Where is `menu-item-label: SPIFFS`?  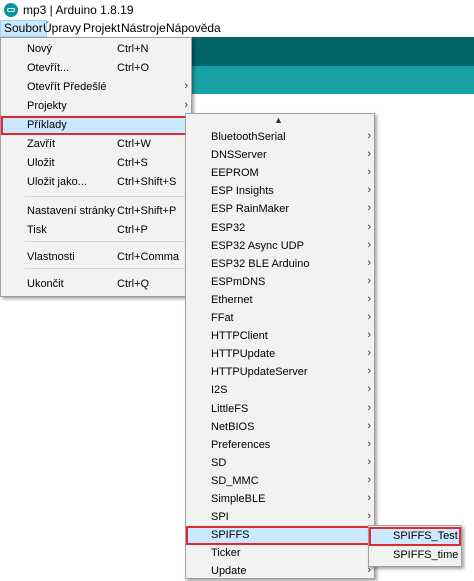 menu-item-label: SPIFFS is located at coordinates (230, 535).